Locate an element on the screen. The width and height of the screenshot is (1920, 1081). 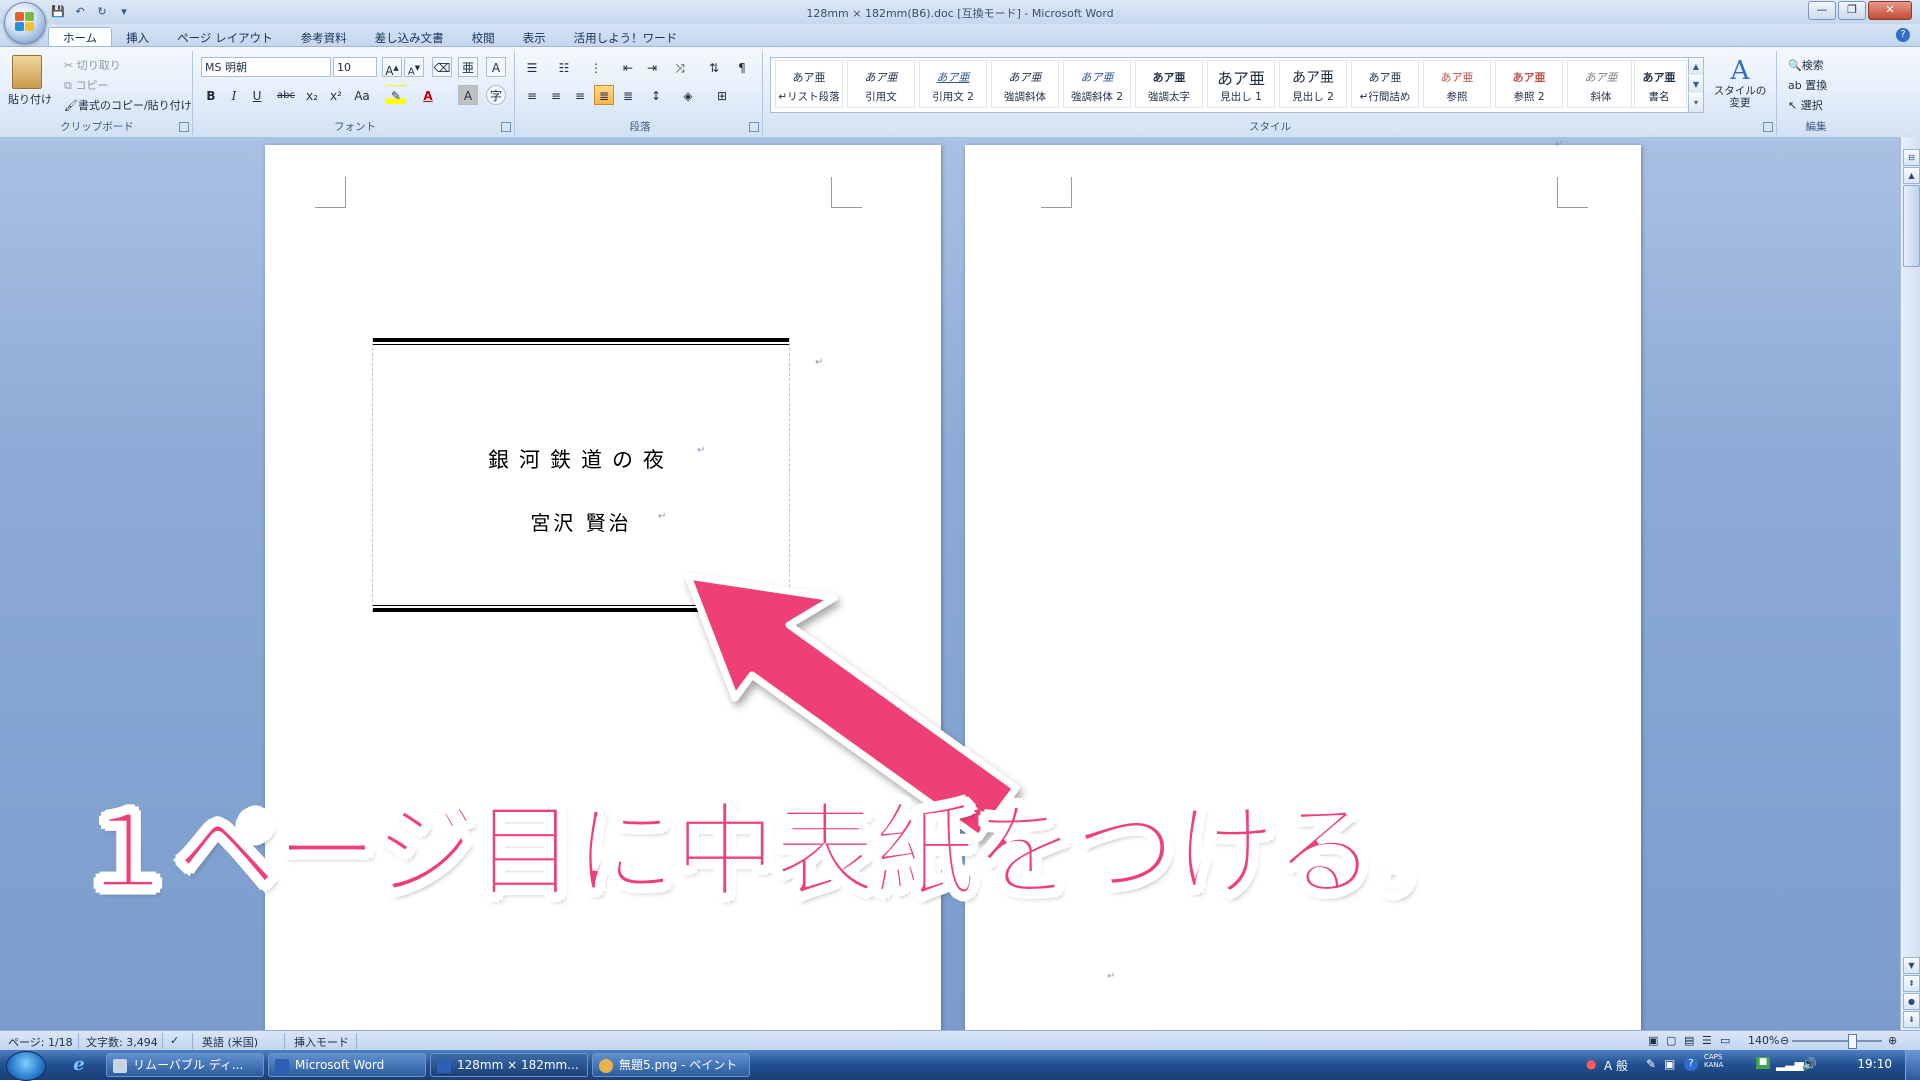
cut-button: ✂ 切り取り is located at coordinates (92, 65).